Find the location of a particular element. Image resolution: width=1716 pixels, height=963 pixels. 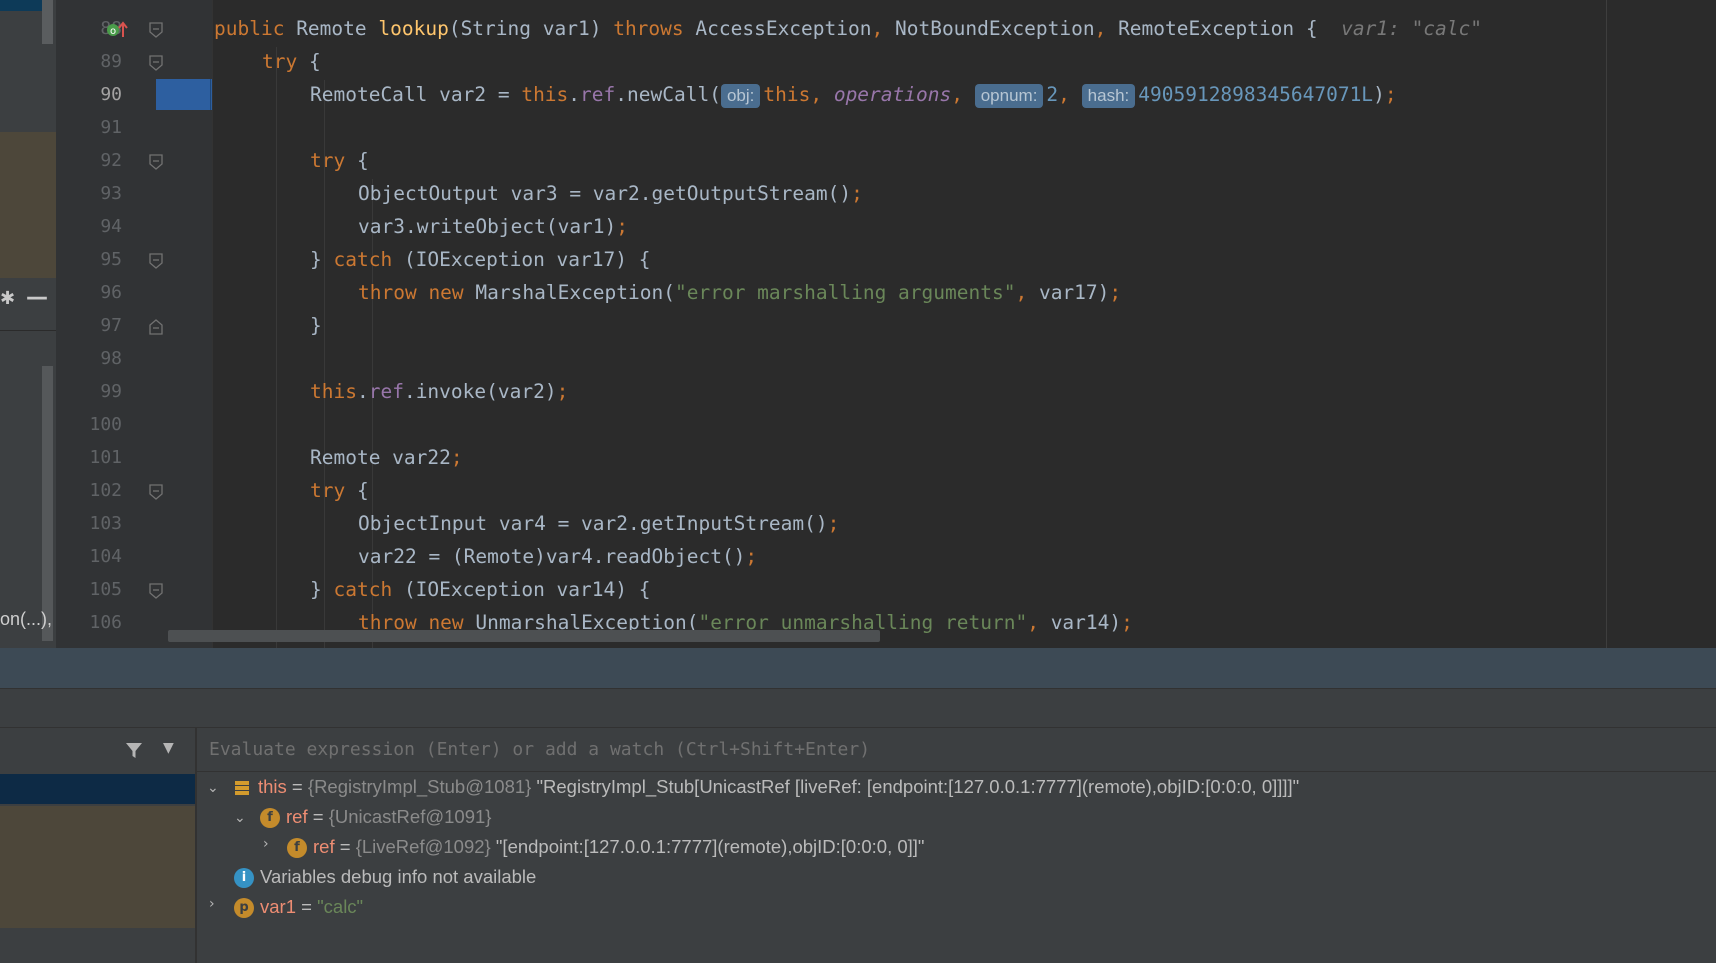

code-token: } is located at coordinates (316, 325).